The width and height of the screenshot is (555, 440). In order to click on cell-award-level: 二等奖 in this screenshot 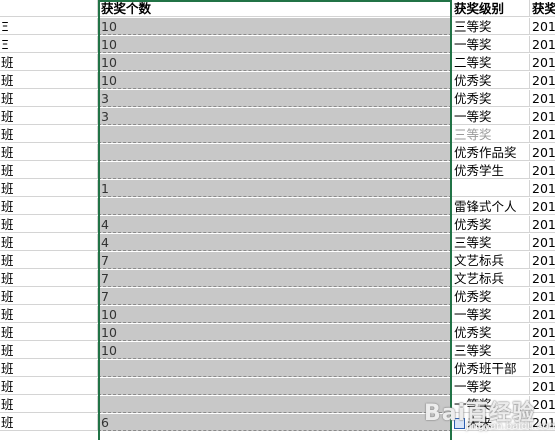, I will do `click(491, 62)`.